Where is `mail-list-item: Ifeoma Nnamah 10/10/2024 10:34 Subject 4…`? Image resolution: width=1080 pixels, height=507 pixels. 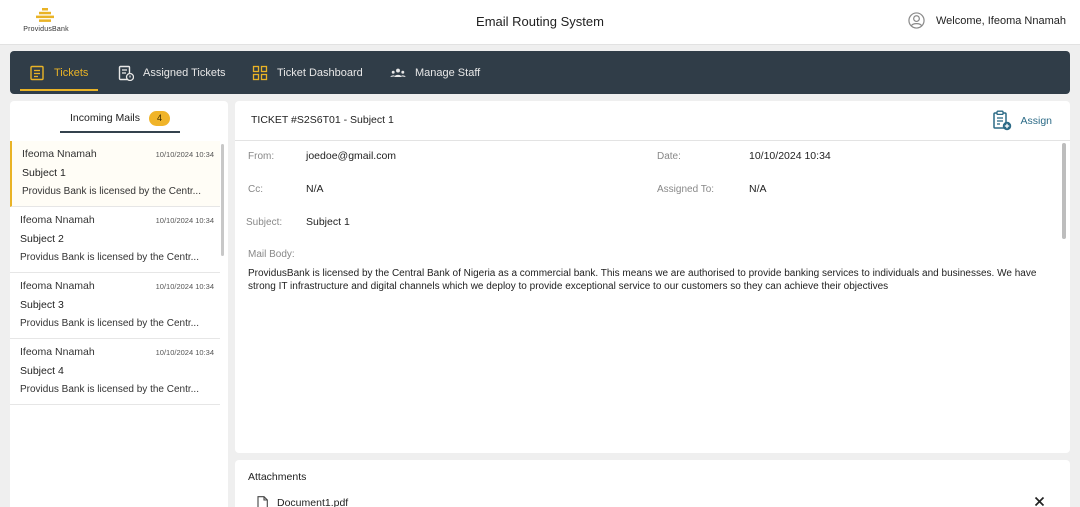
mail-list-item: Ifeoma Nnamah 10/10/2024 10:34 Subject 4… is located at coordinates (115, 372).